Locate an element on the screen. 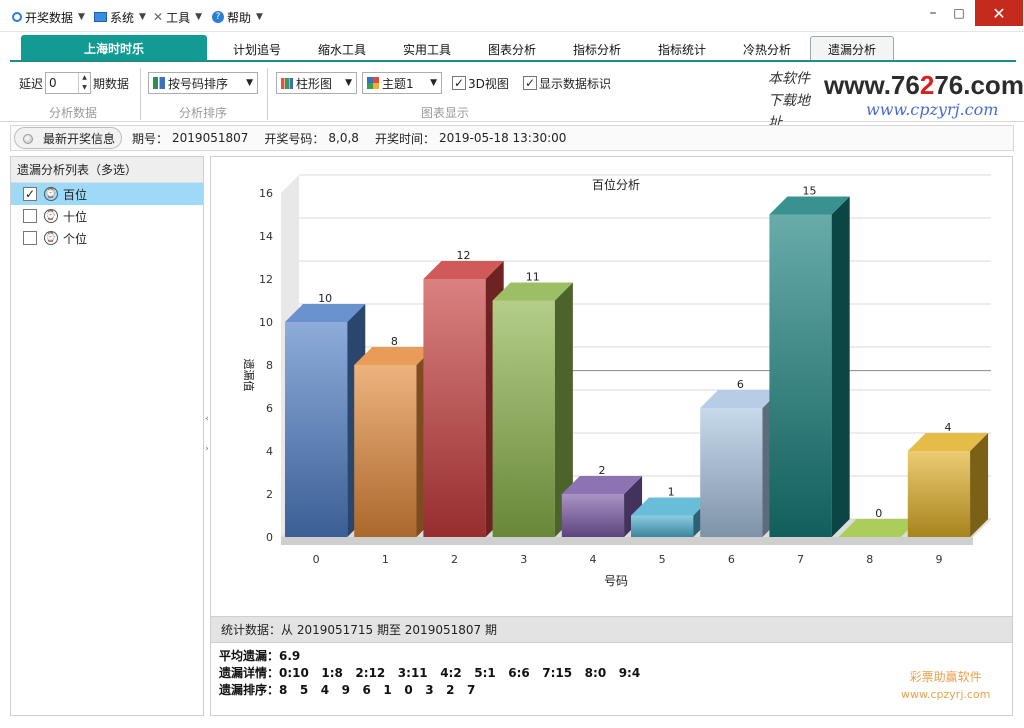 This screenshot has height=728, width=1024. y-tick-label: 0 is located at coordinates (269, 537).